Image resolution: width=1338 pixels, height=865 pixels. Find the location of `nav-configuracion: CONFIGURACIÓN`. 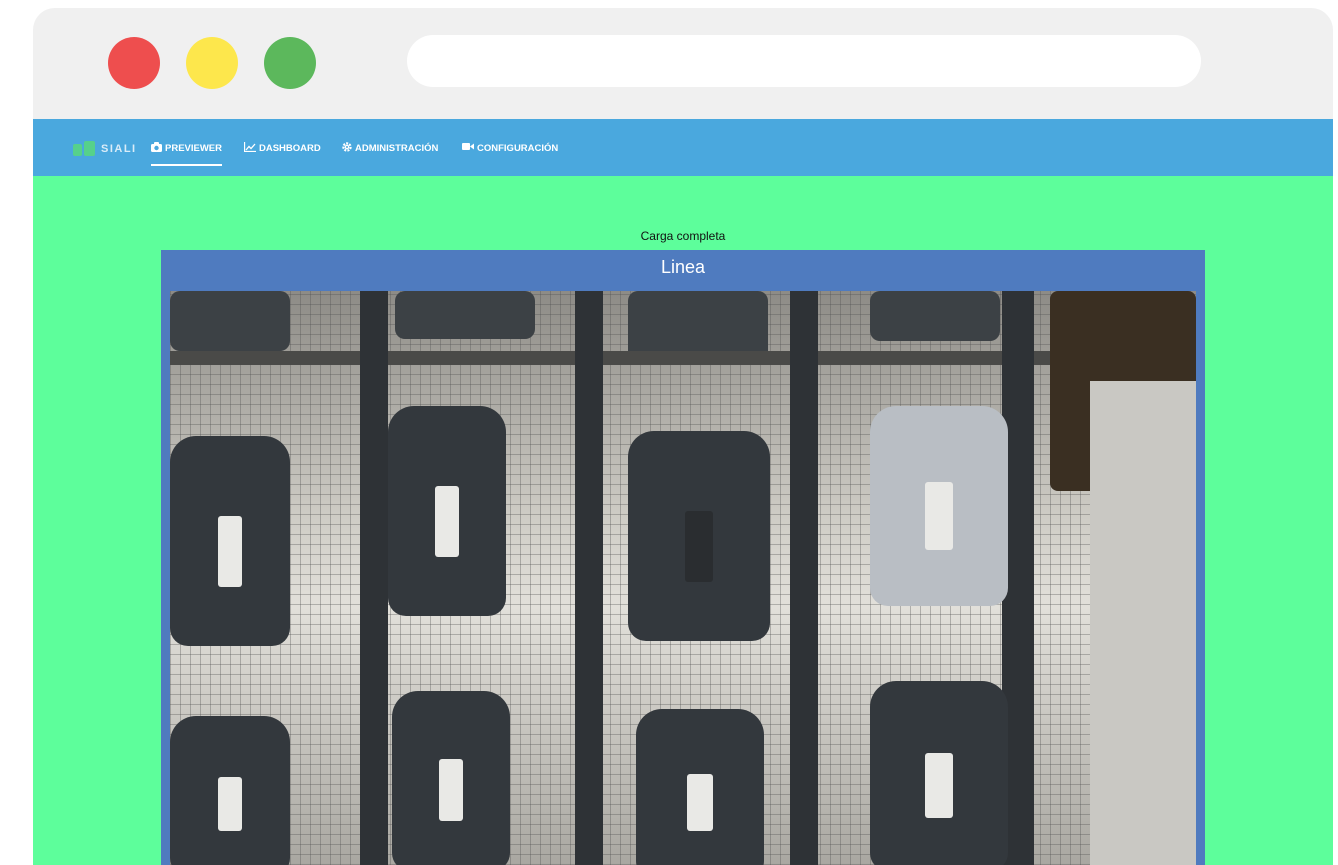

nav-configuracion: CONFIGURACIÓN is located at coordinates (510, 148).